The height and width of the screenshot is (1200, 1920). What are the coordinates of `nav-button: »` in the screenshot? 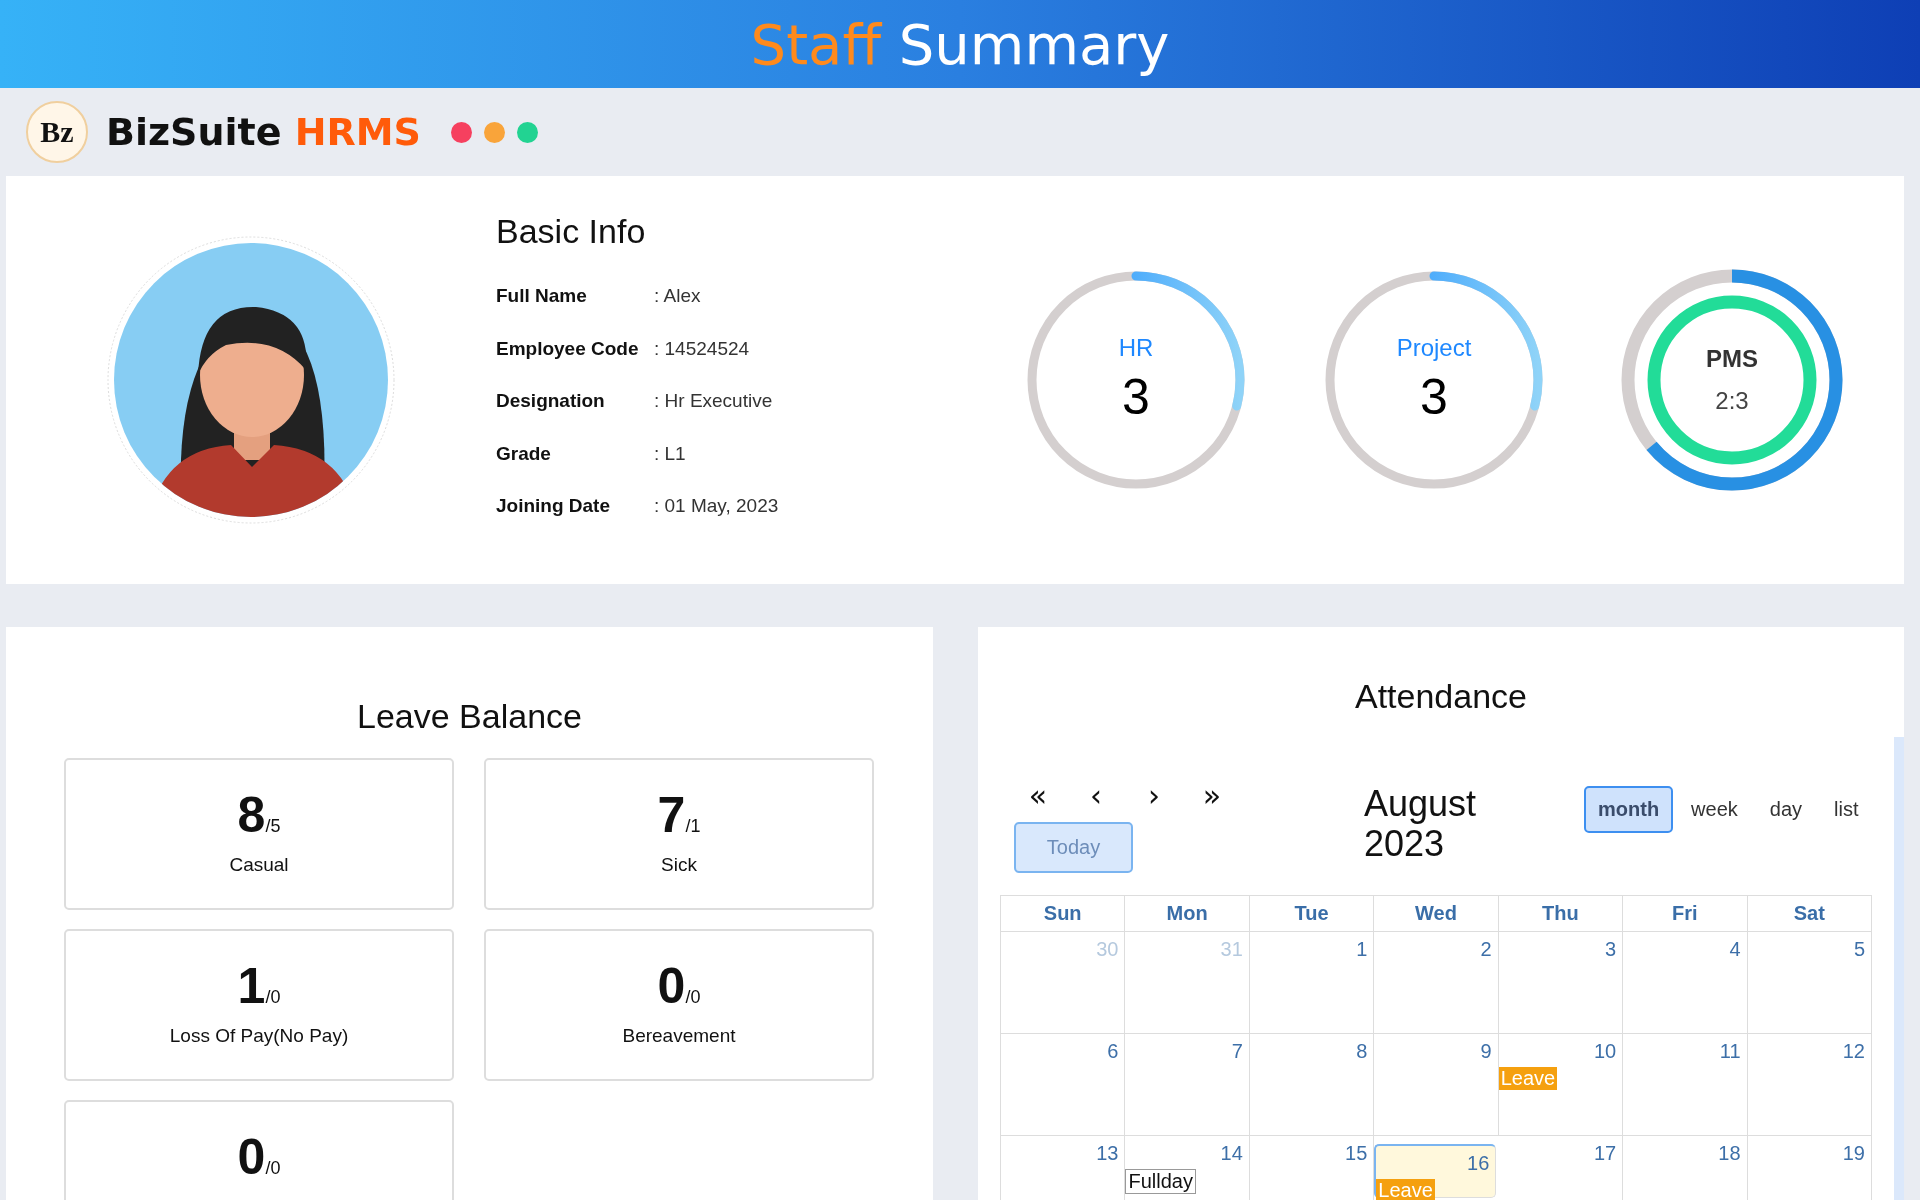 It's located at (1212, 796).